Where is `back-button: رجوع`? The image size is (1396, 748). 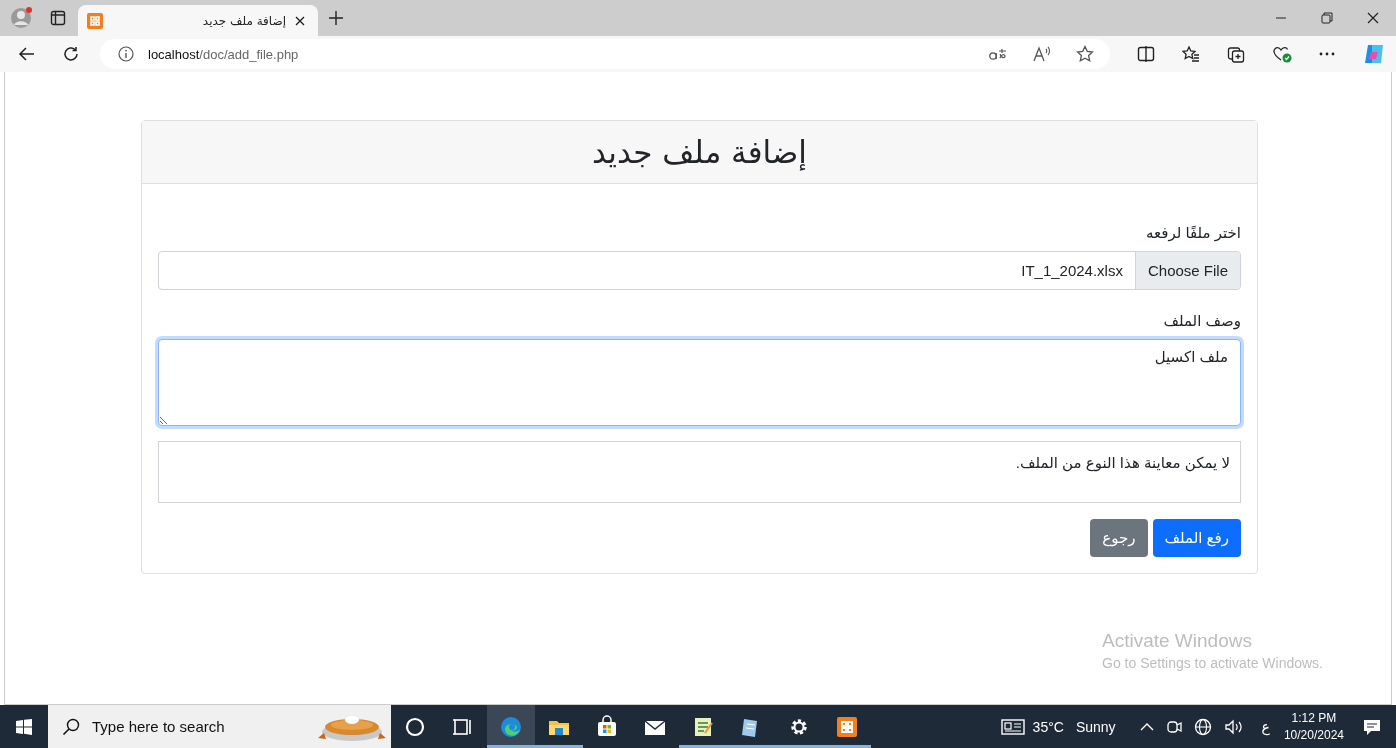 back-button: رجوع is located at coordinates (1119, 538).